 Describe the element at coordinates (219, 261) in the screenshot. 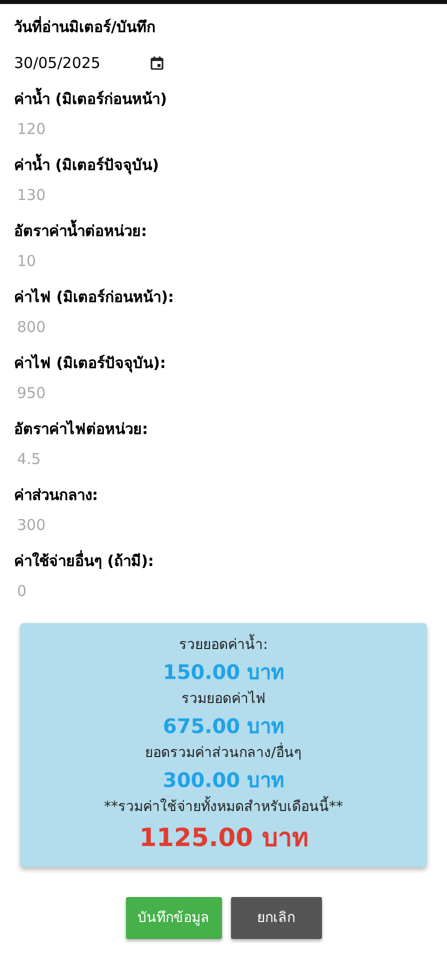

I see `input-field: 10` at that location.